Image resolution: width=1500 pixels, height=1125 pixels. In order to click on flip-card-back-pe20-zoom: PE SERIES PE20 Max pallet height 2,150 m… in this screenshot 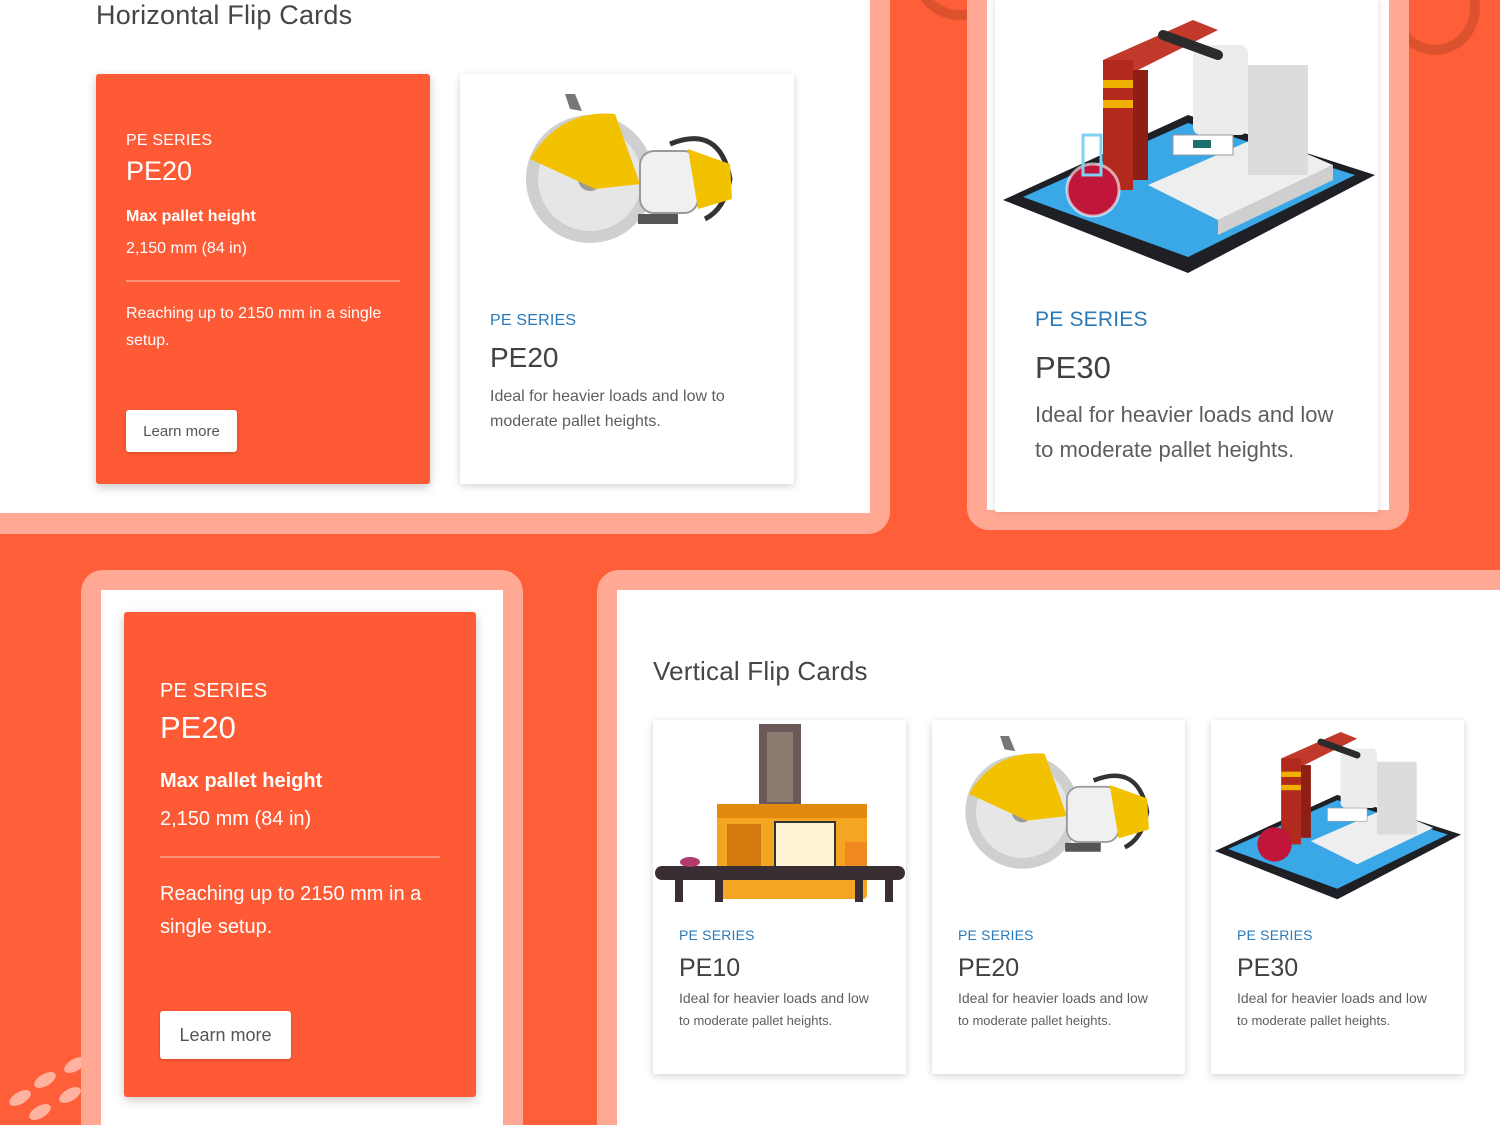, I will do `click(300, 854)`.